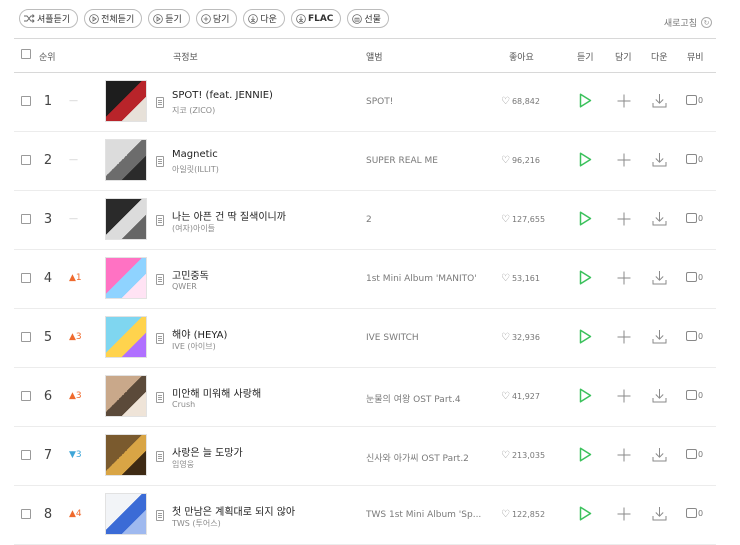  I want to click on song-title: 첫 만남은 계획대로 되지 않아, so click(233, 510).